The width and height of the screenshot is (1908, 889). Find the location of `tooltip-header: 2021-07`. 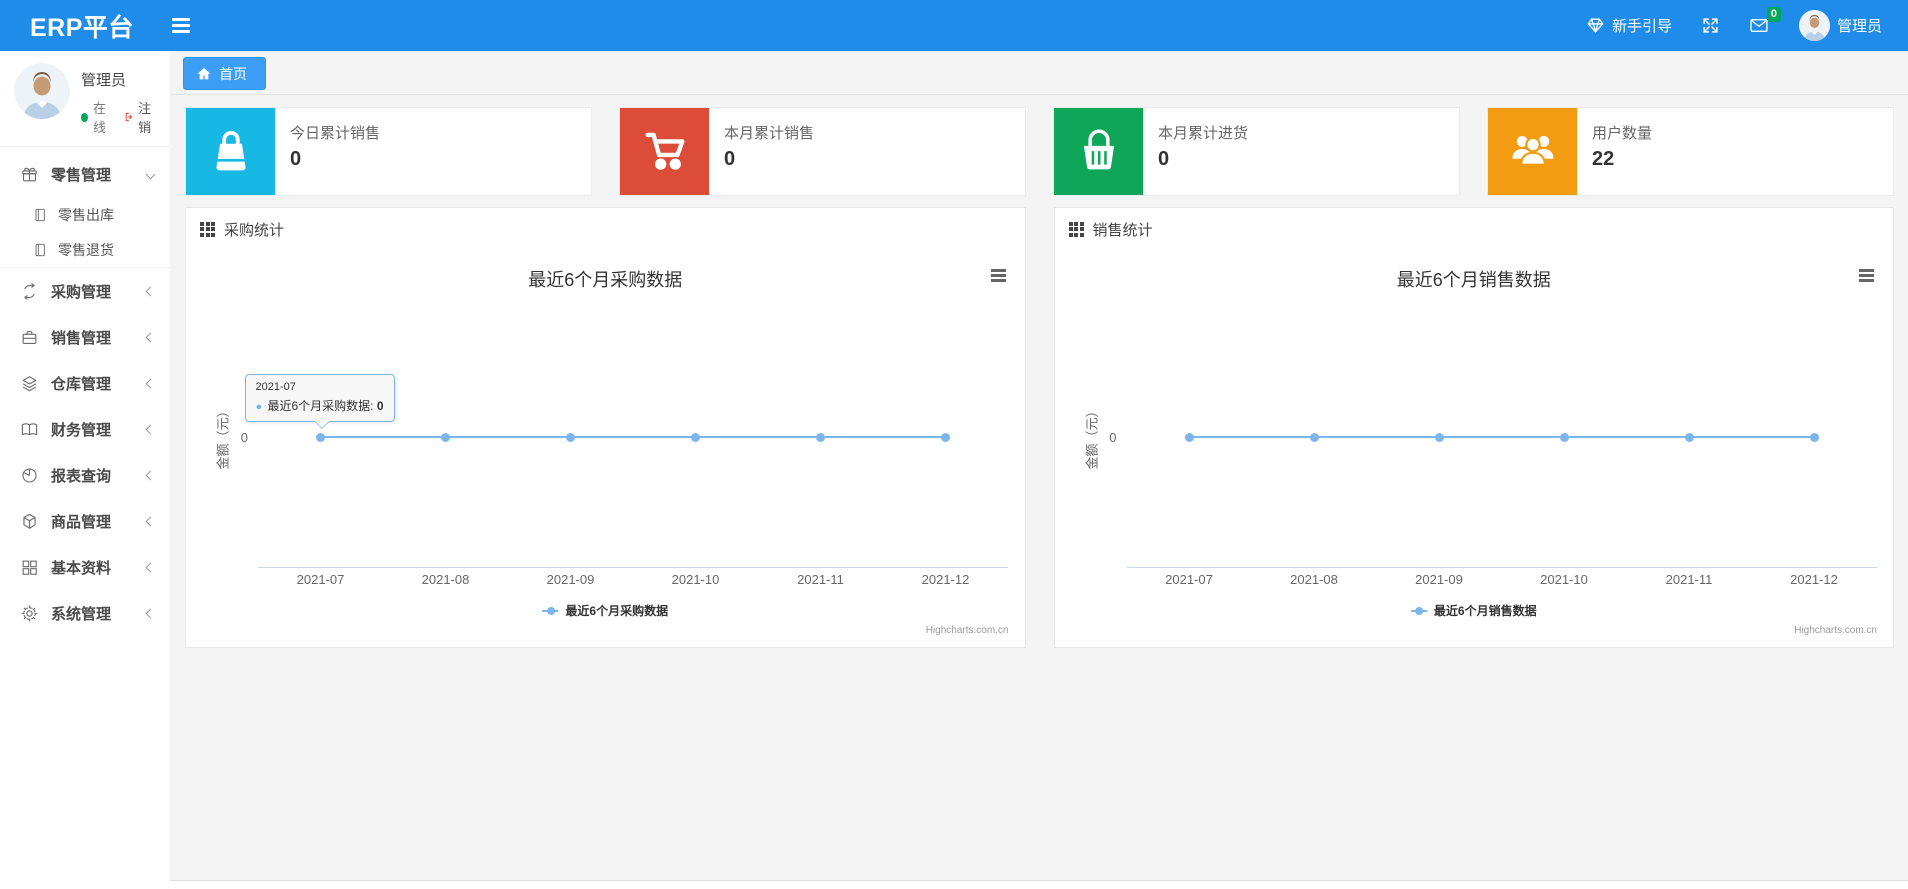

tooltip-header: 2021-07 is located at coordinates (275, 387).